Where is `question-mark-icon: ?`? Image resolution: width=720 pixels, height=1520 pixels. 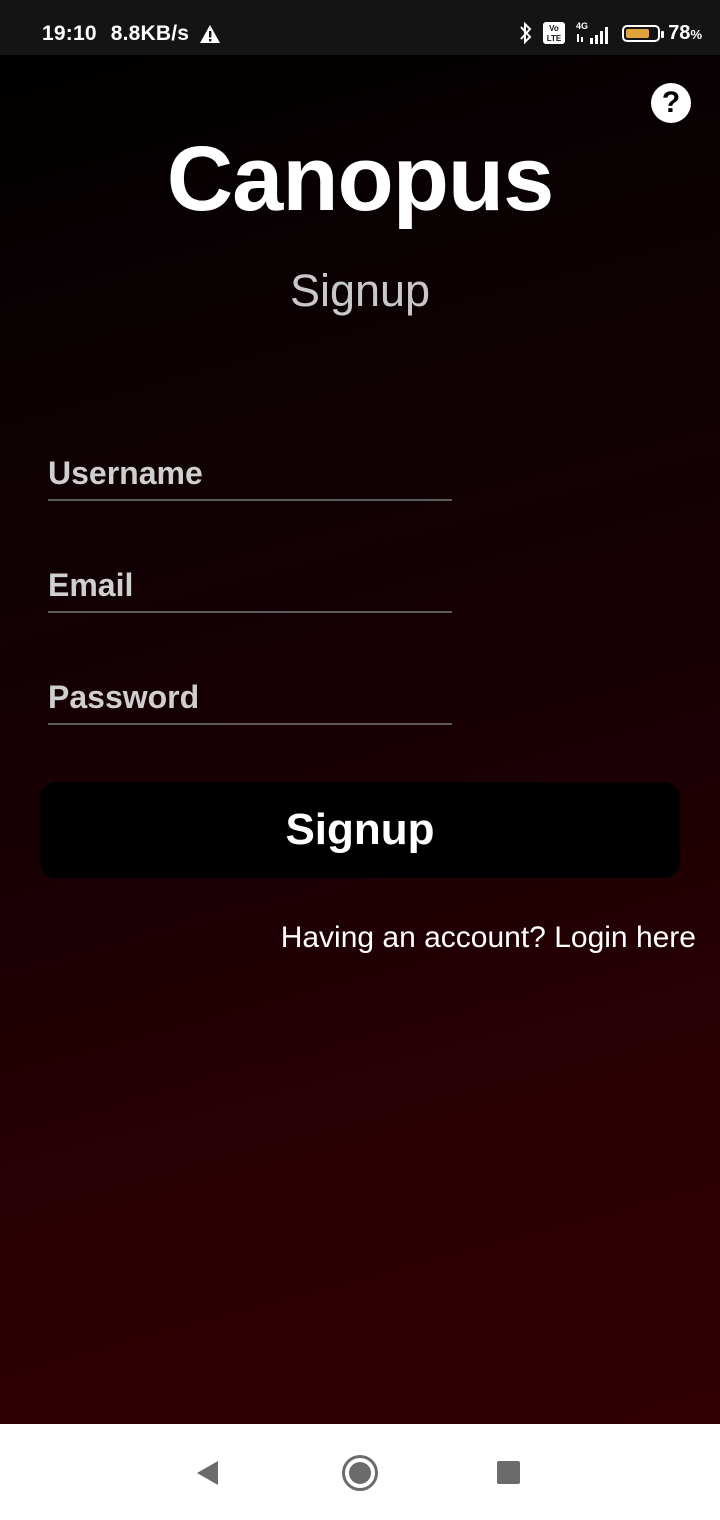
question-mark-icon: ? is located at coordinates (671, 102).